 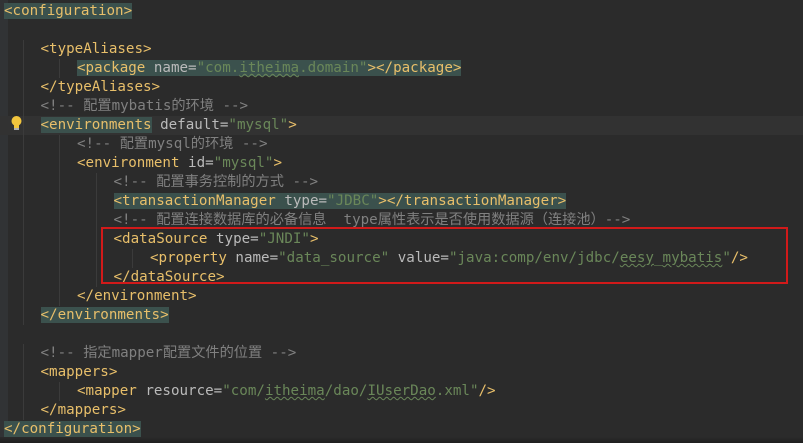 What do you see at coordinates (401, 106) in the screenshot?
I see `code-line: <!-- 配置mybatis的环境 -->` at bounding box center [401, 106].